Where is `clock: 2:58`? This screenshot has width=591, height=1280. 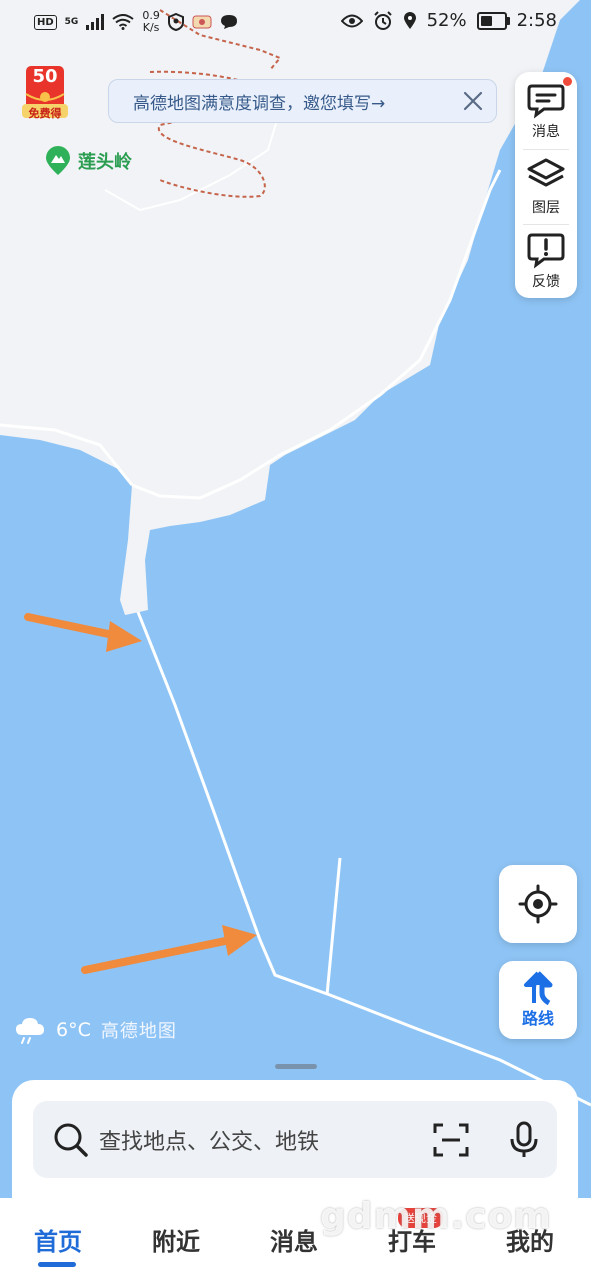
clock: 2:58 is located at coordinates (536, 20).